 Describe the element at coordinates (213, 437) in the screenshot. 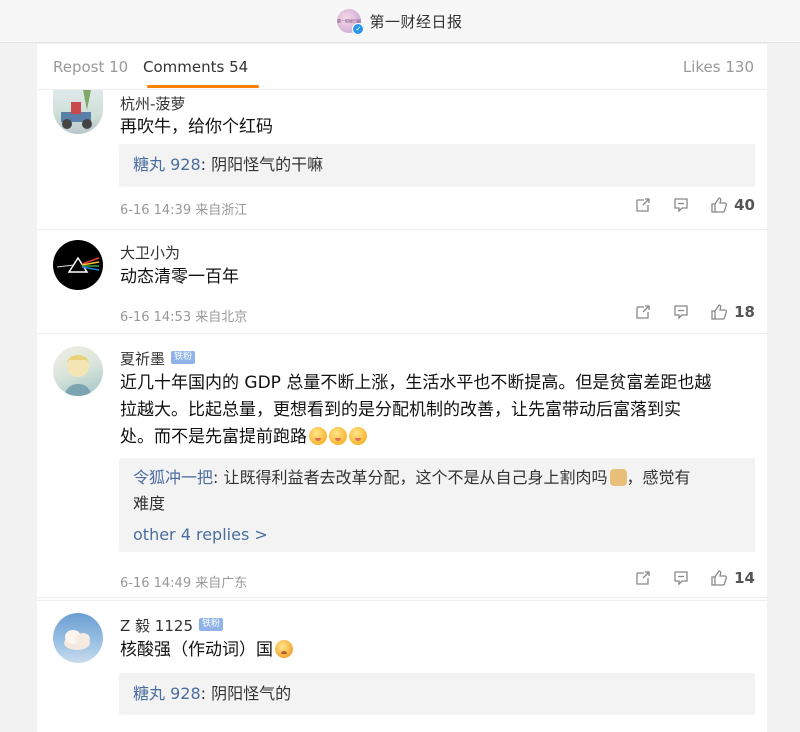

I see `comment-text-line-content: 处。而不是先富提前跑路` at that location.